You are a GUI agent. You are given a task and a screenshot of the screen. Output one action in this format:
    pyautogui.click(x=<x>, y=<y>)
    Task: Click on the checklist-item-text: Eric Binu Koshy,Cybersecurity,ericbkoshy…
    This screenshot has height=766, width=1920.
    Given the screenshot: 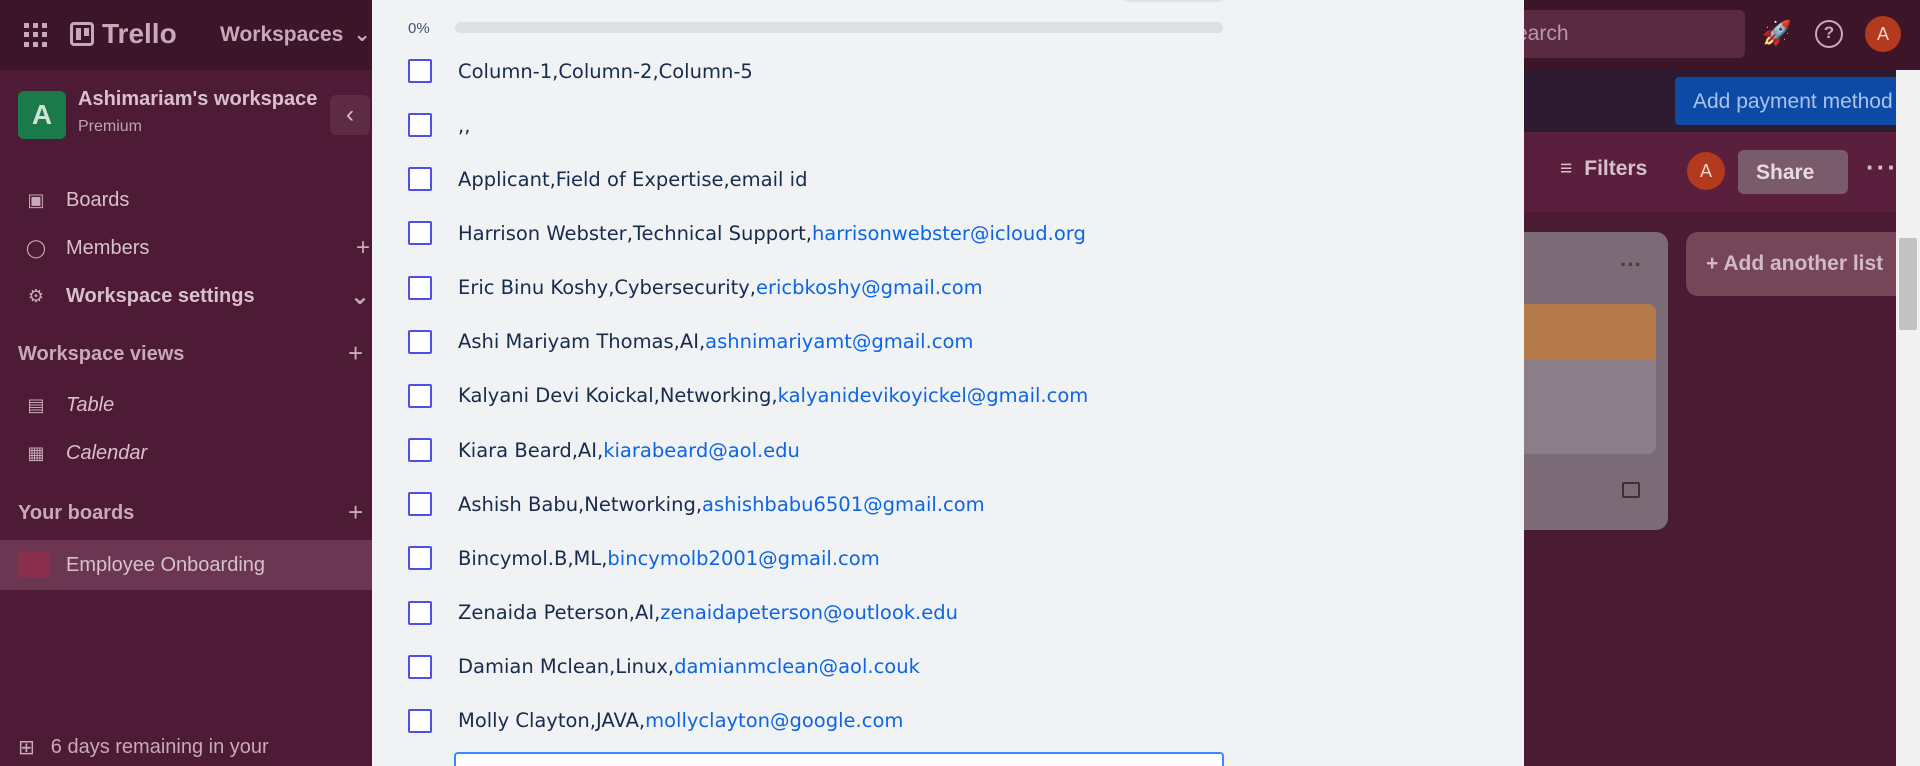 What is the action you would take?
    pyautogui.click(x=720, y=287)
    